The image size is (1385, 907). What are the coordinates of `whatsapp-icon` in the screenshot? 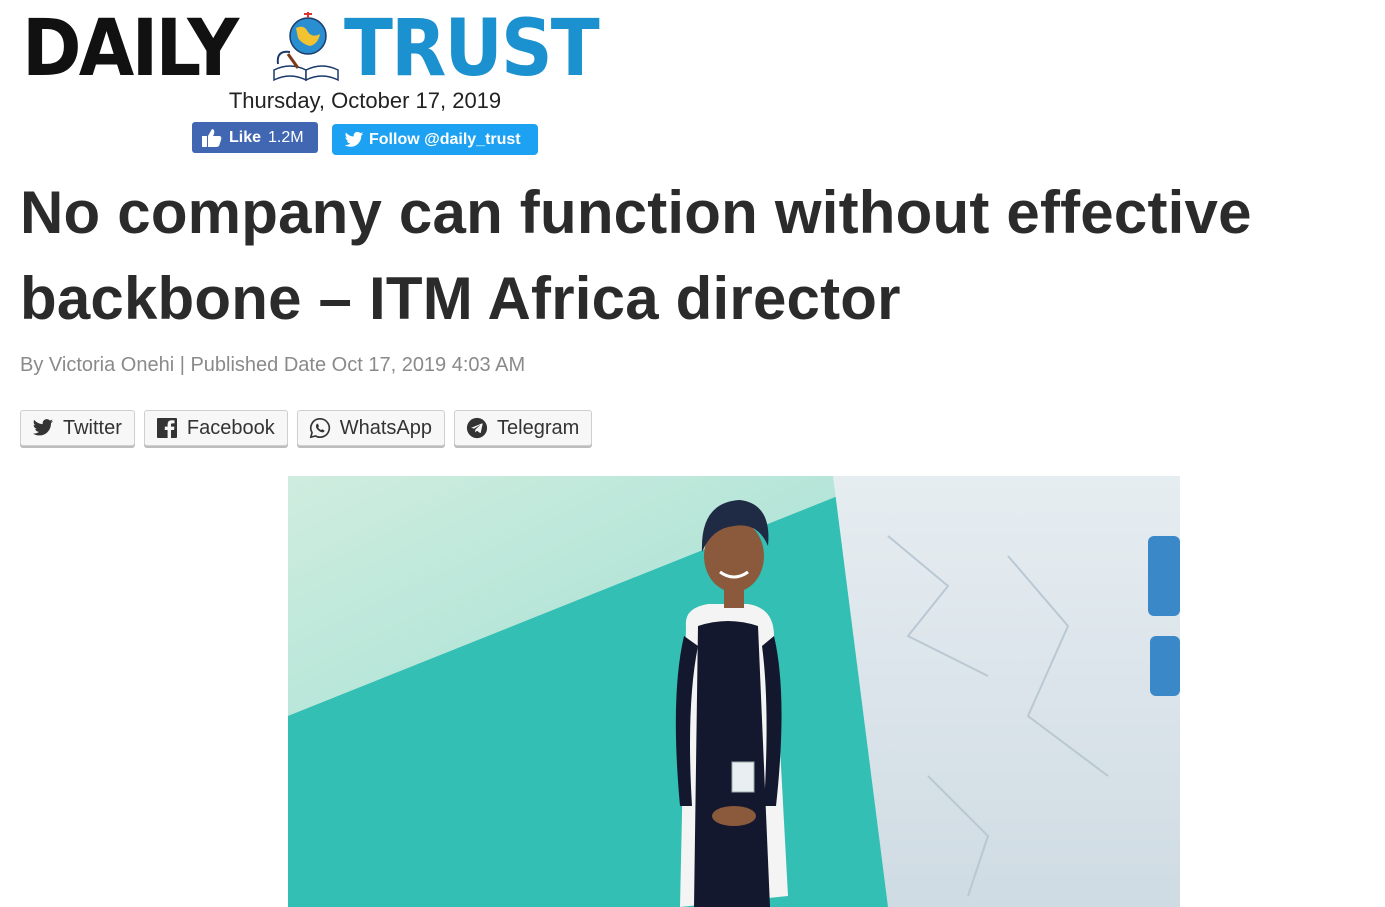 It's located at (319, 428).